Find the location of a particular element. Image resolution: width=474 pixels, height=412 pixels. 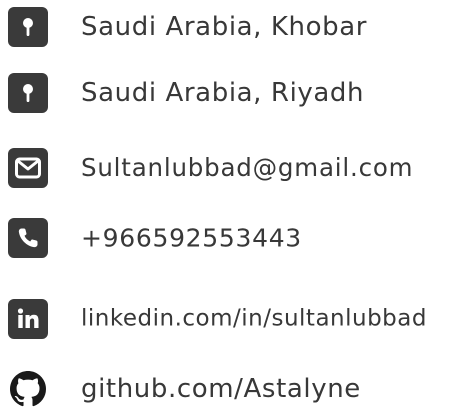

linkedin-link: linkedin.com/in/sultanlubbad is located at coordinates (254, 319).